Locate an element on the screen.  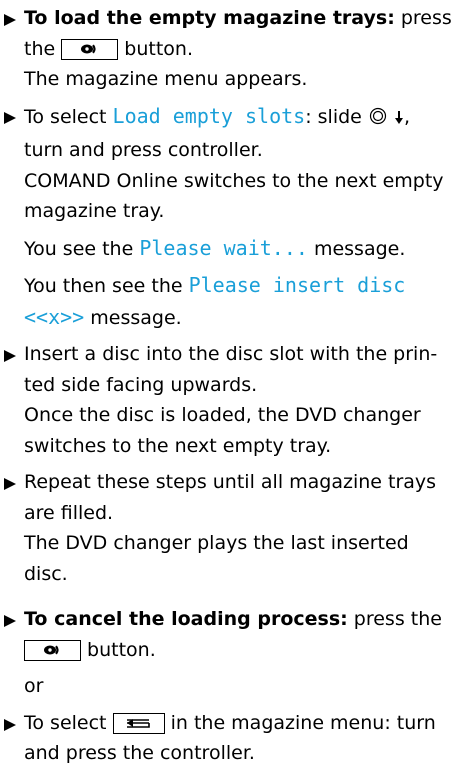
select-mid: : slide is located at coordinates (336, 116).